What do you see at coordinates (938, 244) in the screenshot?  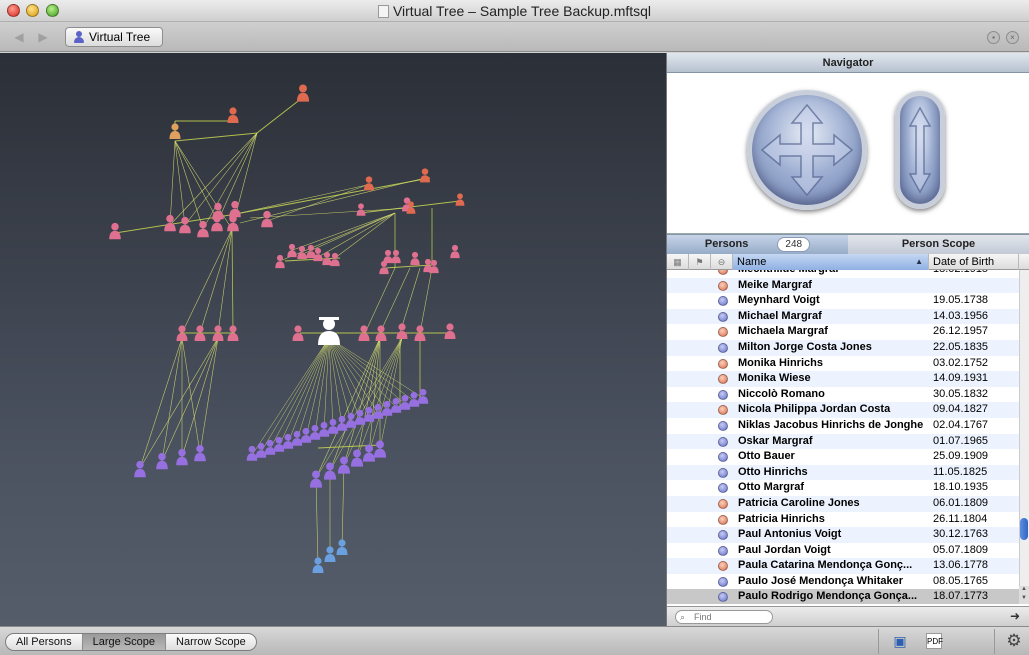 I see `tab-person-scope: Person Scope` at bounding box center [938, 244].